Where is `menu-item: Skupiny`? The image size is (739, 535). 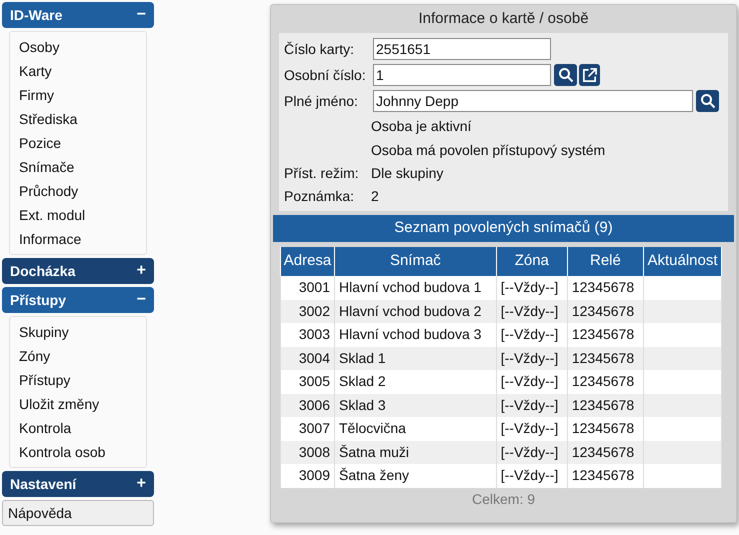
menu-item: Skupiny is located at coordinates (44, 332).